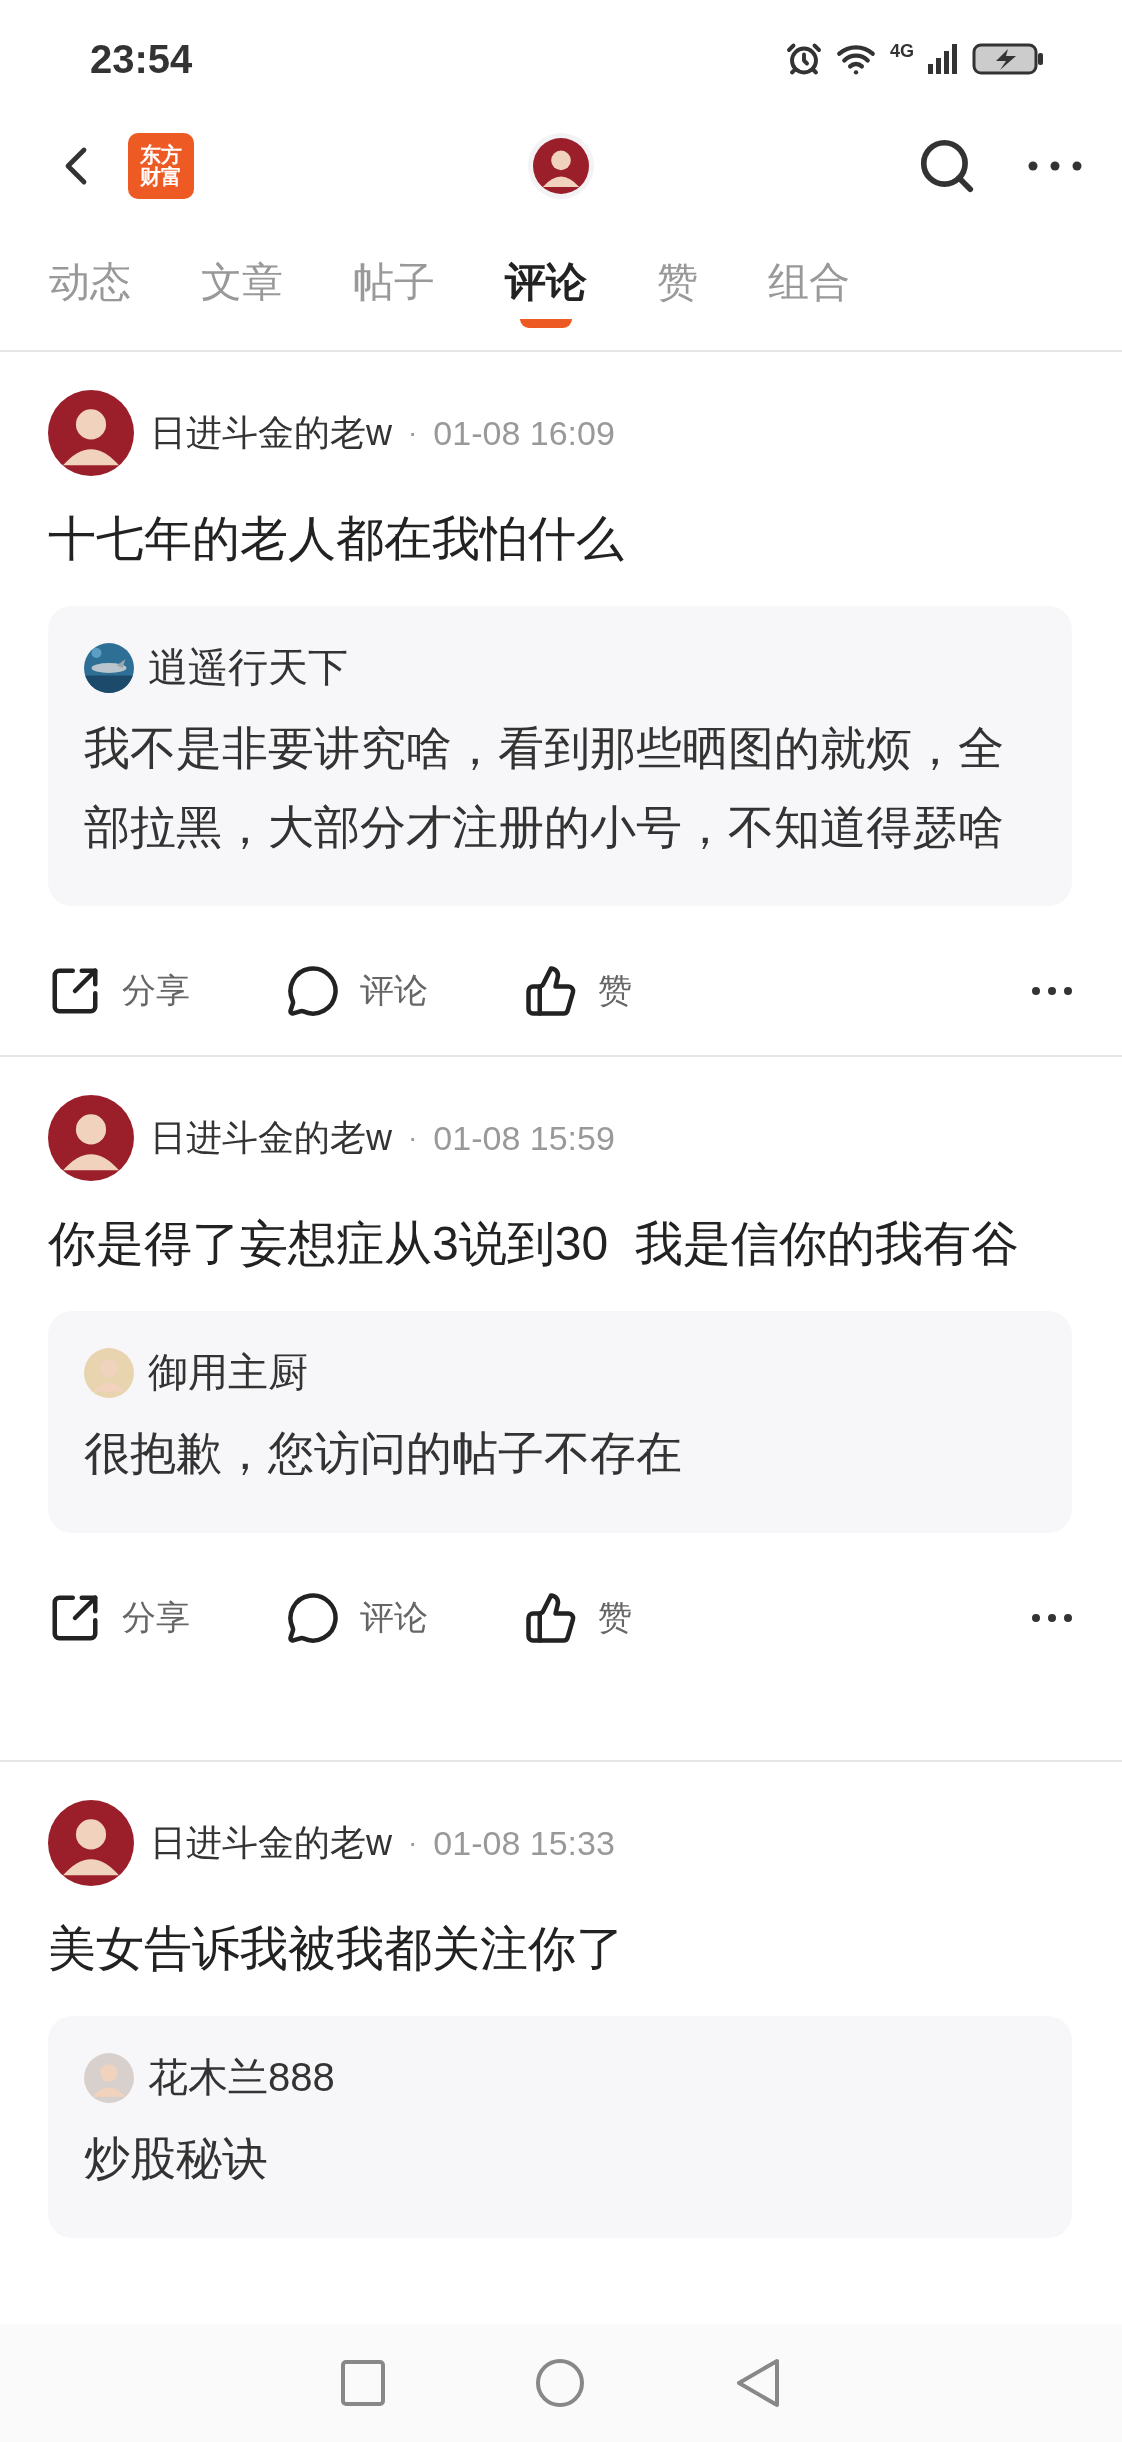  I want to click on quoted-text: 很抱歉，您访问的帖子不存在, so click(383, 1454).